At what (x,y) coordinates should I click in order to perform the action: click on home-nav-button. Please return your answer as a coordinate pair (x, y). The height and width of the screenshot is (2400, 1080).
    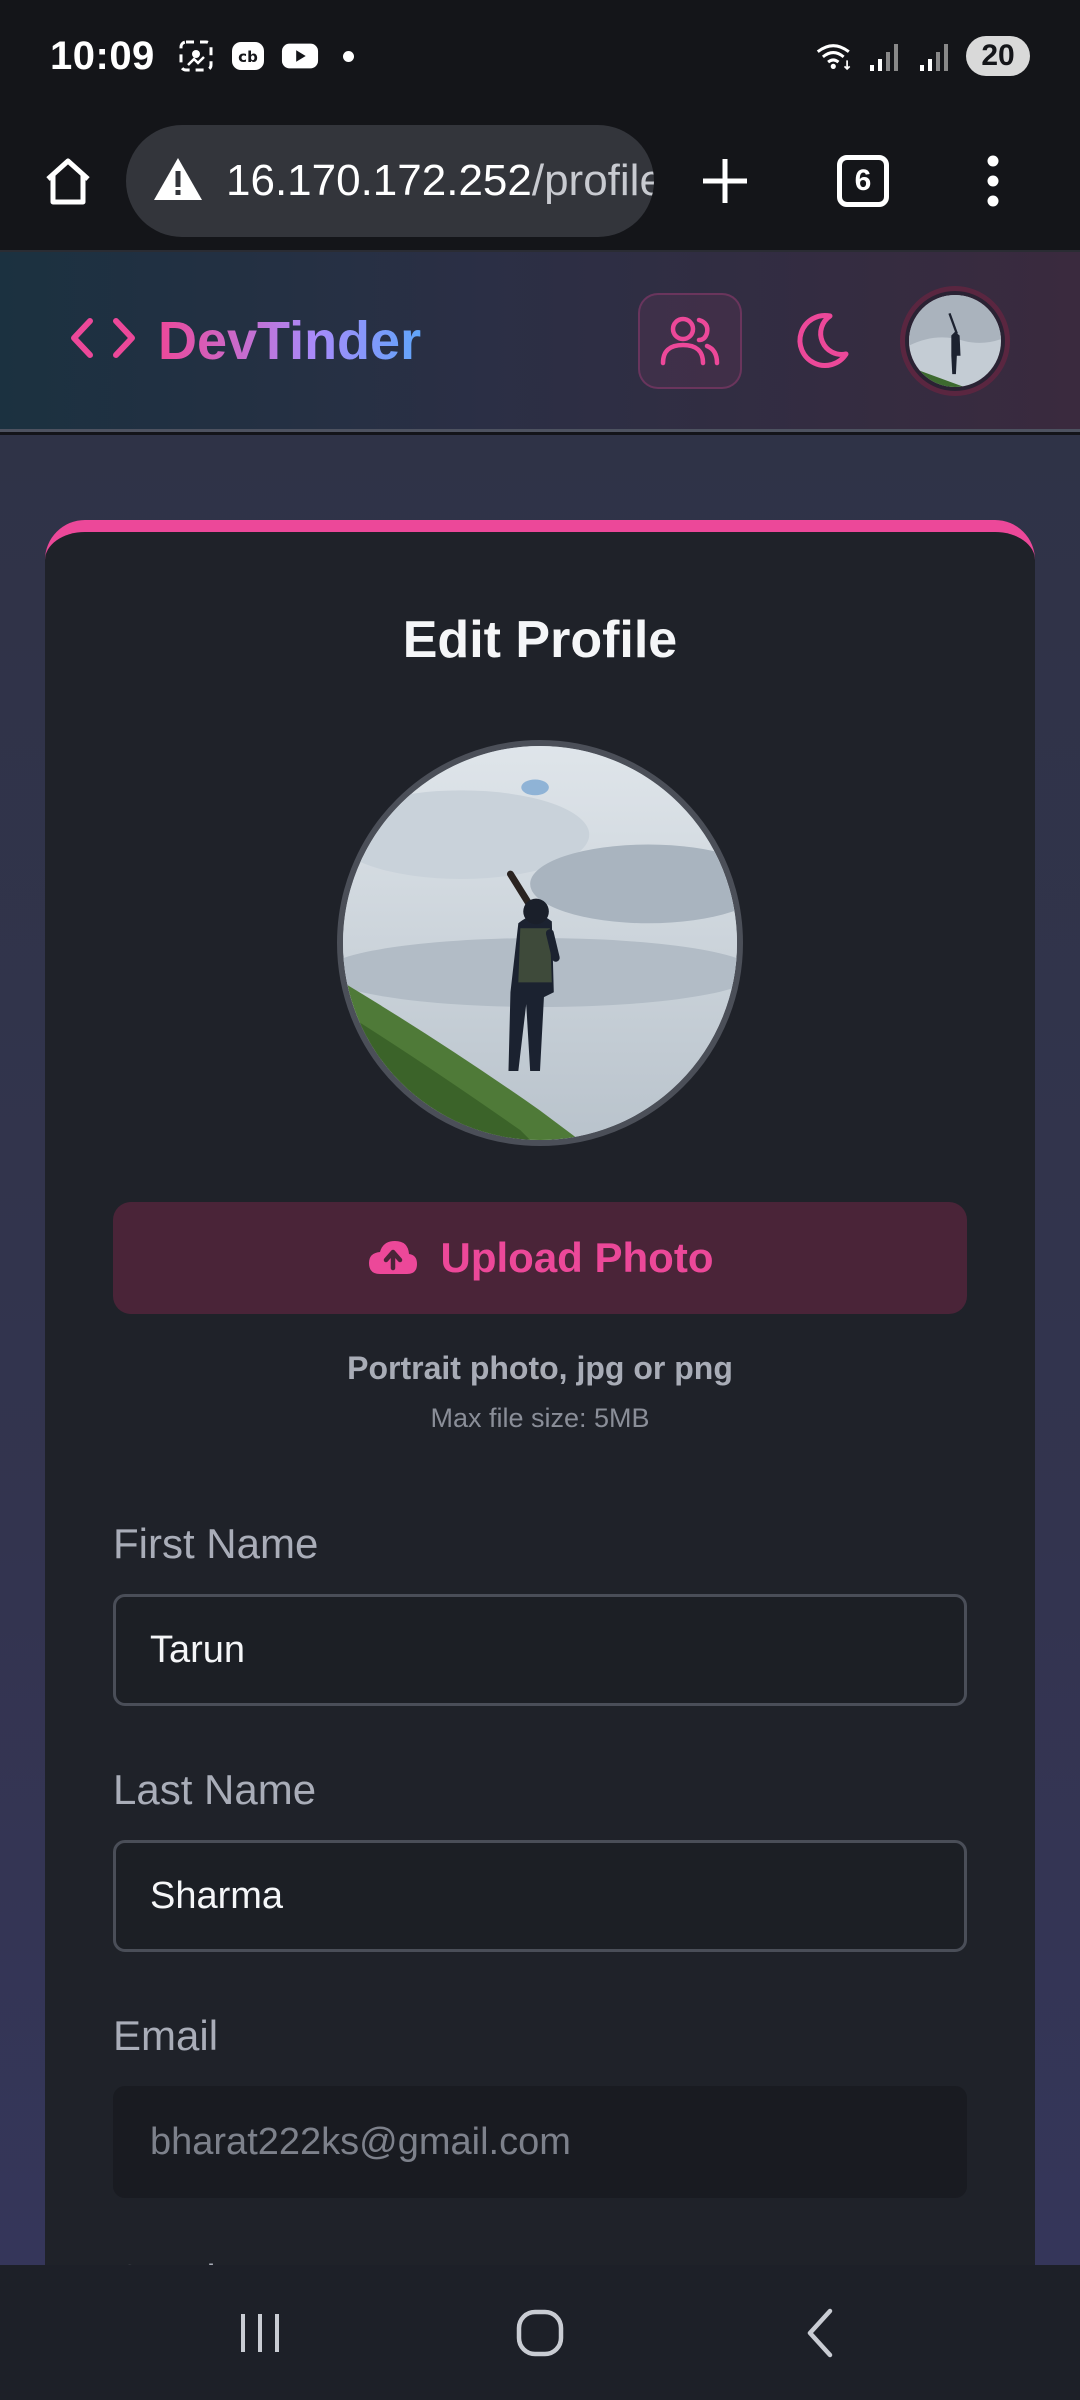
    Looking at the image, I should click on (540, 2333).